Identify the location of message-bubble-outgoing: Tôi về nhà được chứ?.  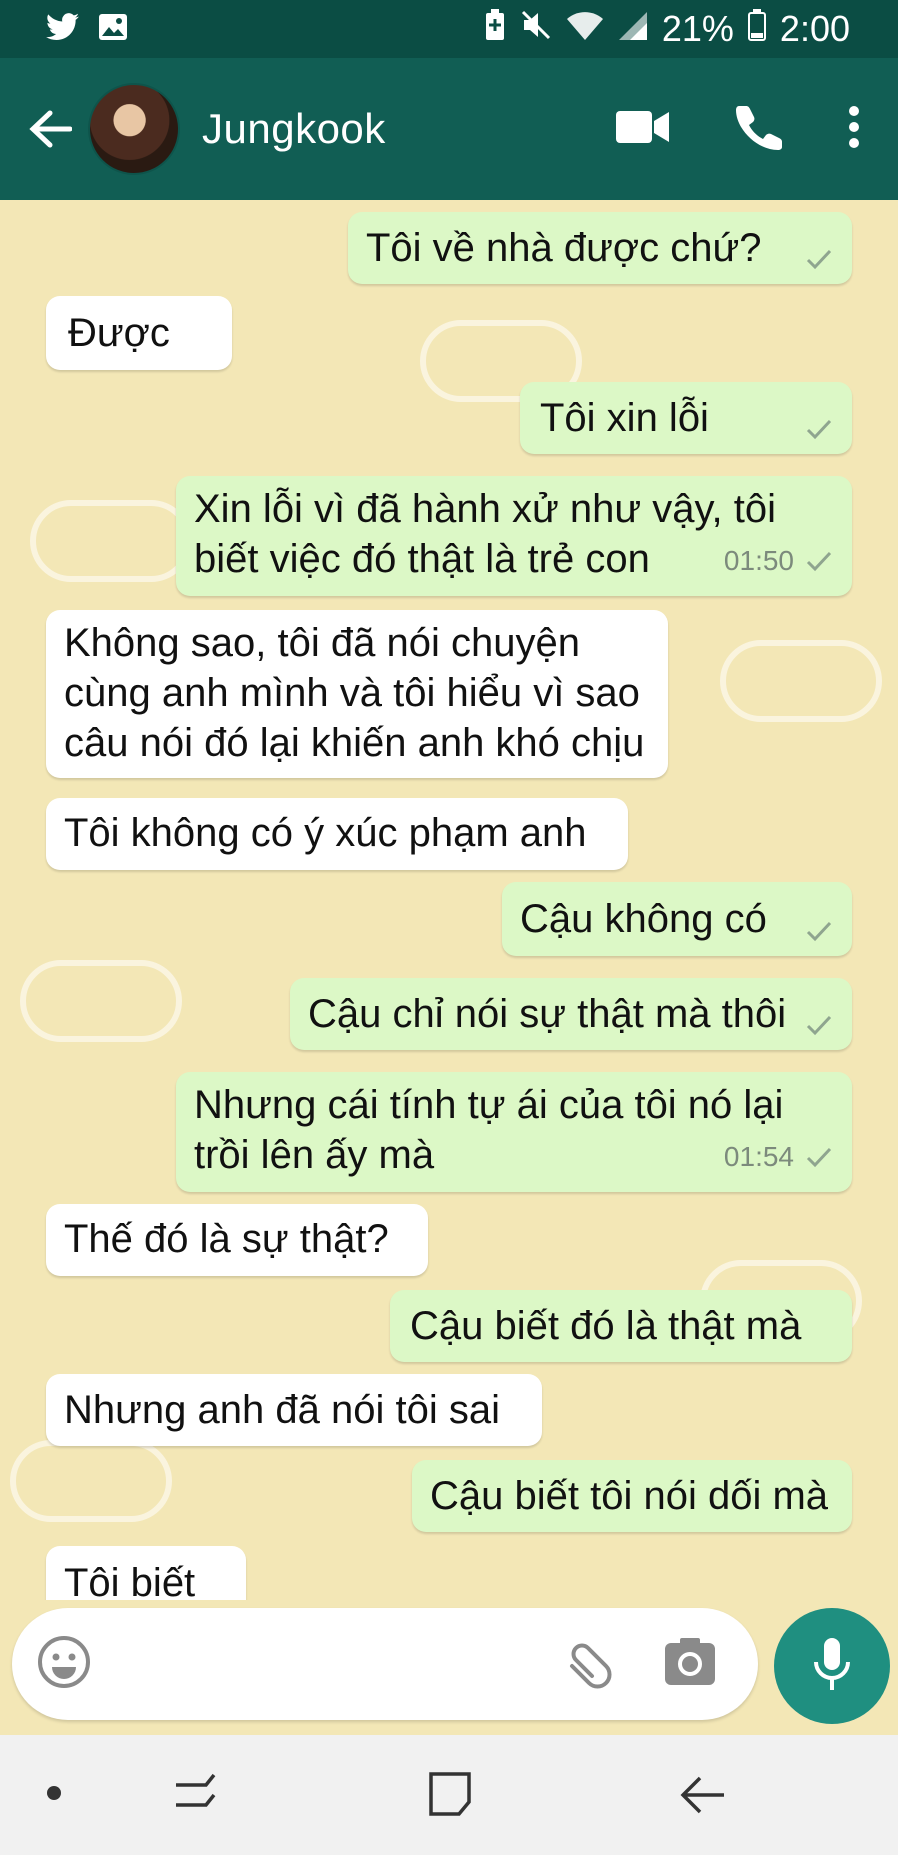
(600, 248).